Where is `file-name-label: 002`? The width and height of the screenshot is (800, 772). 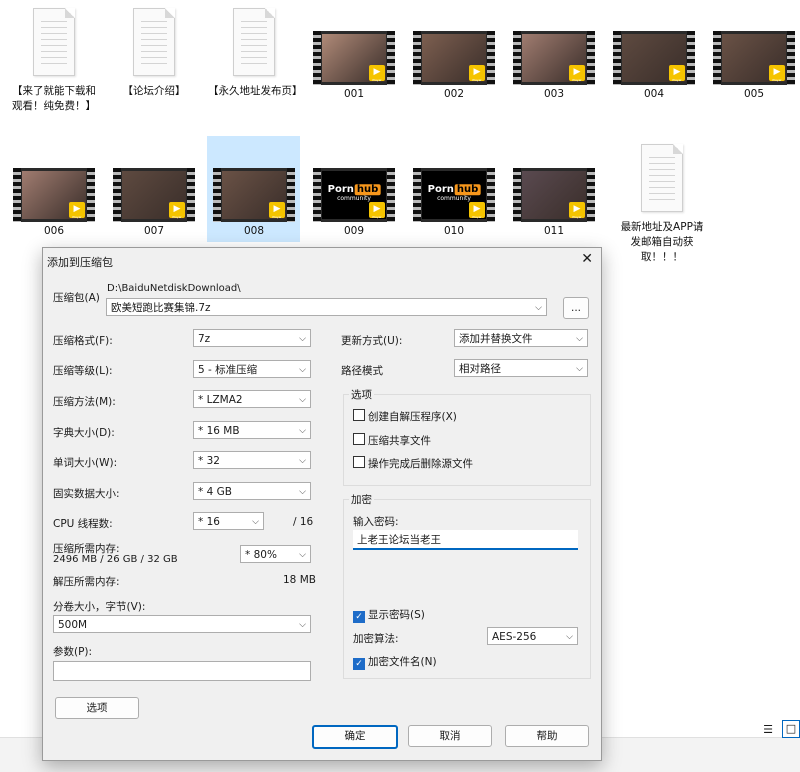 file-name-label: 002 is located at coordinates (454, 94).